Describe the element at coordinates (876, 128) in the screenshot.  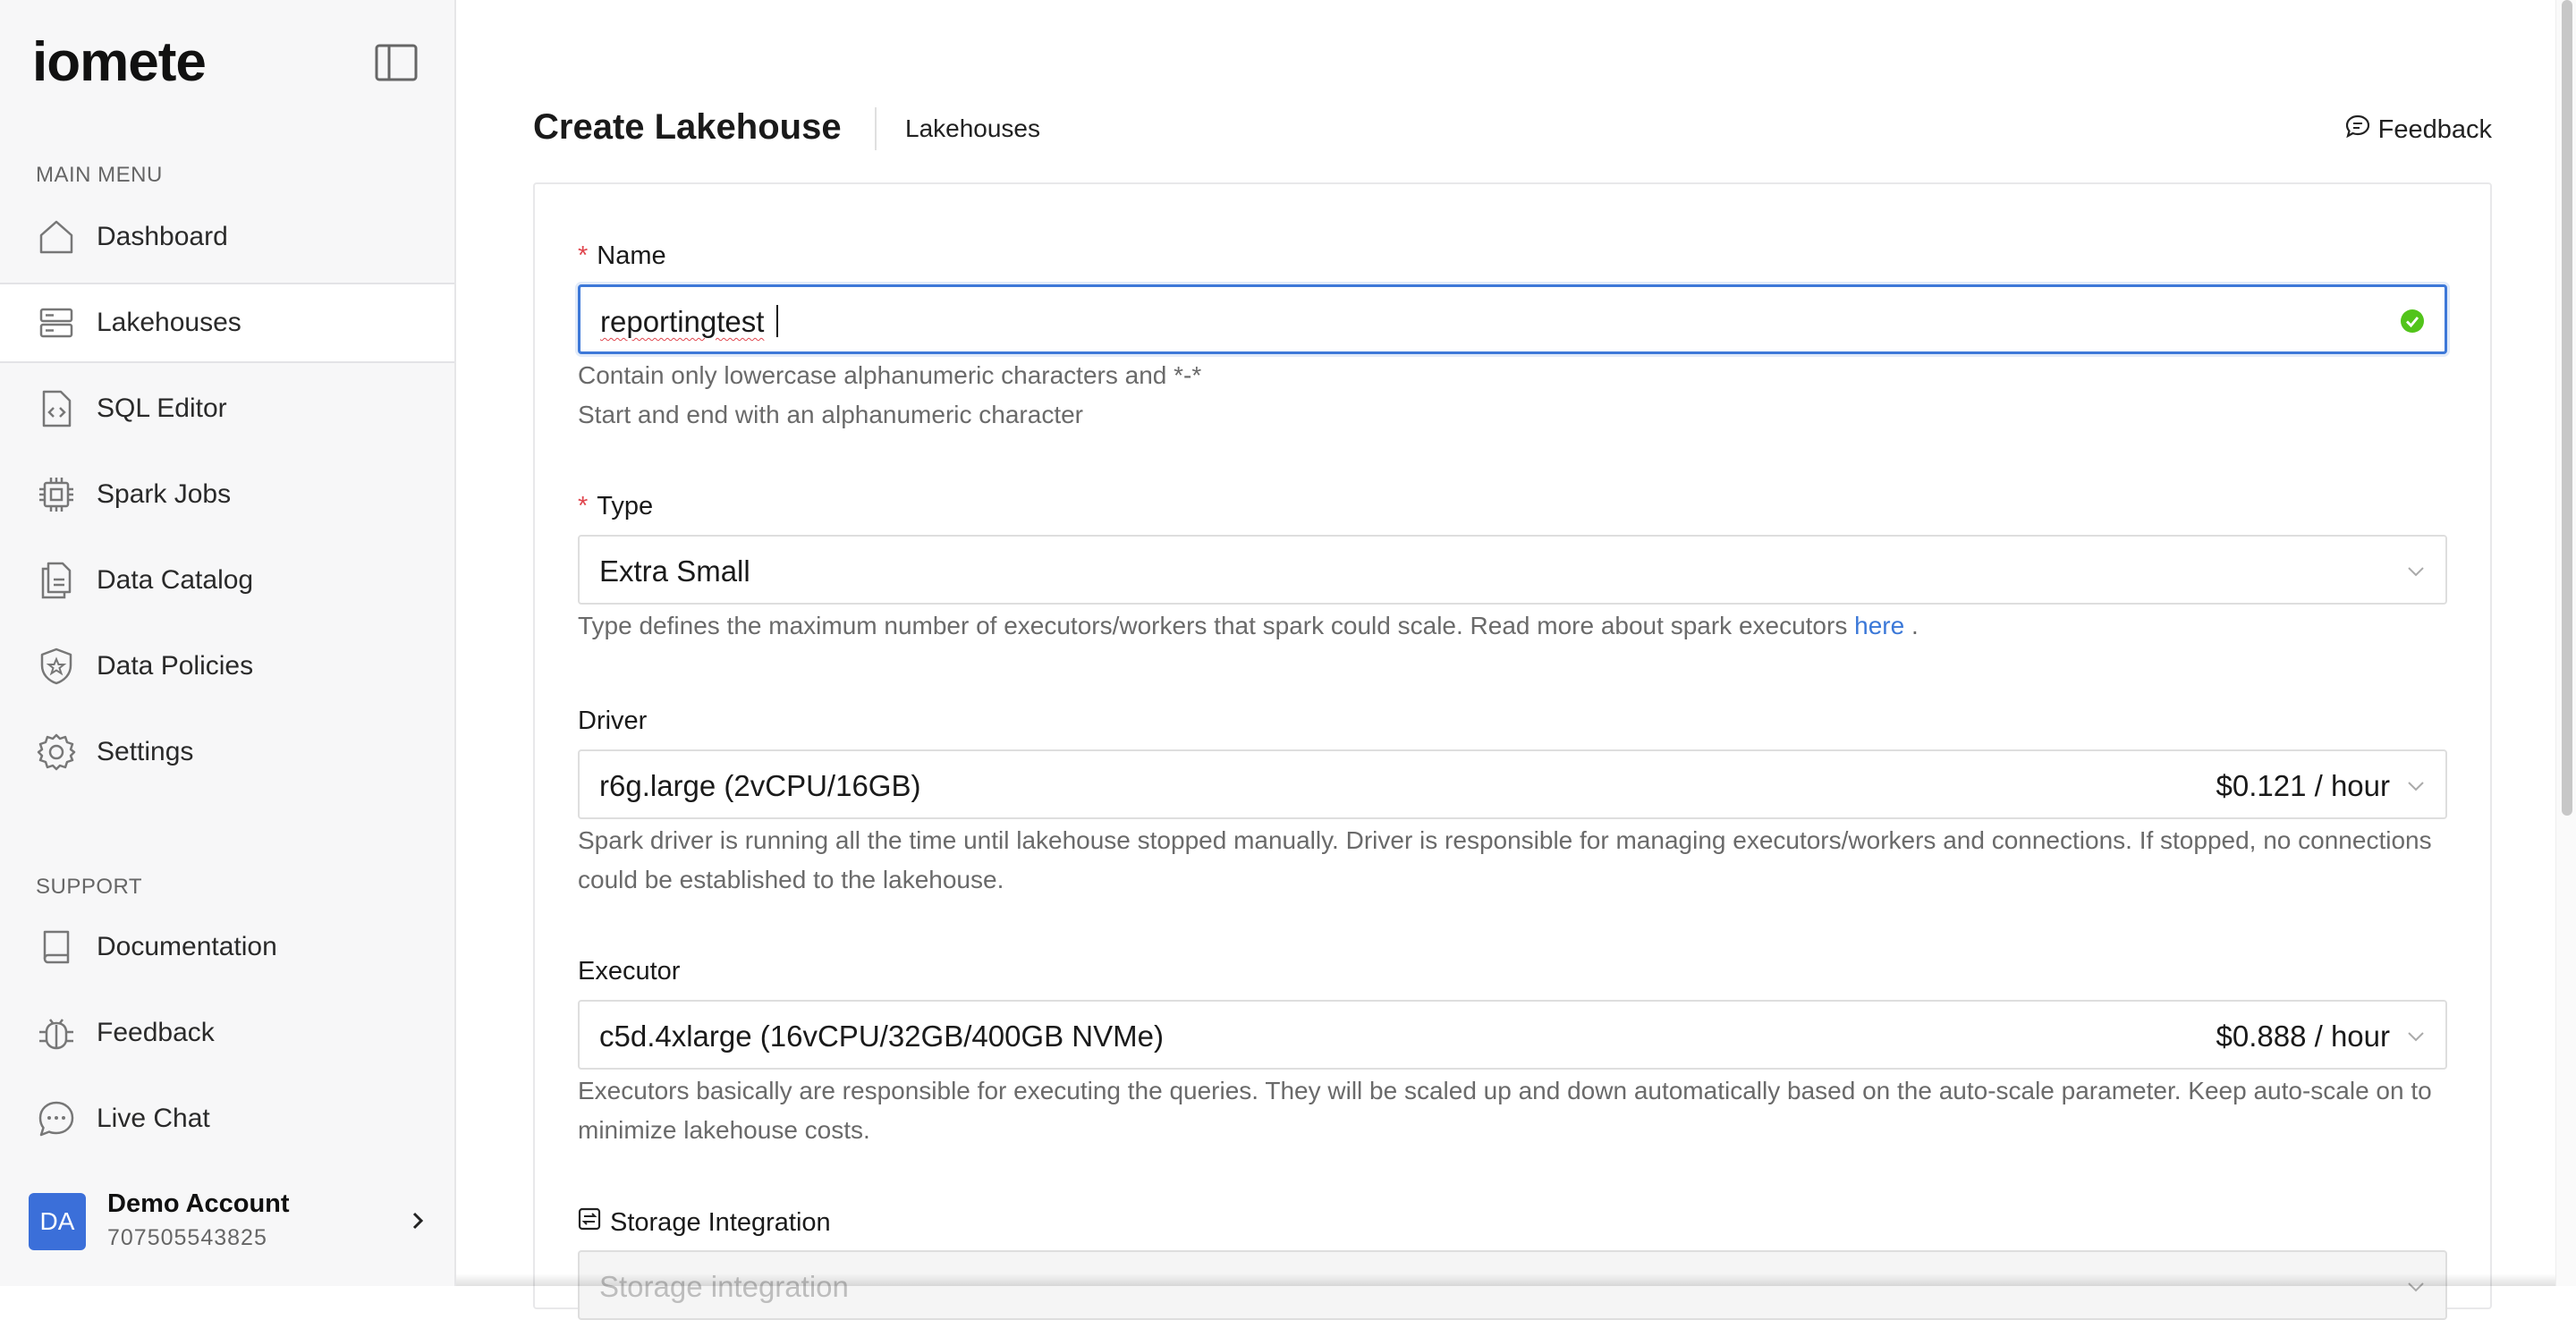
I see `title-divider` at that location.